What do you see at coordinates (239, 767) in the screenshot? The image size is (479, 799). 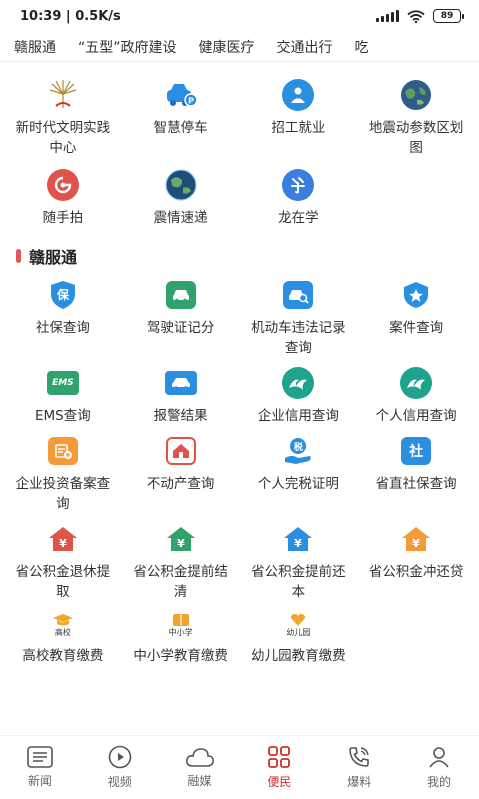 I see `bottom-nav: 新闻 视频 融媒 便民 爆料 我的` at bounding box center [239, 767].